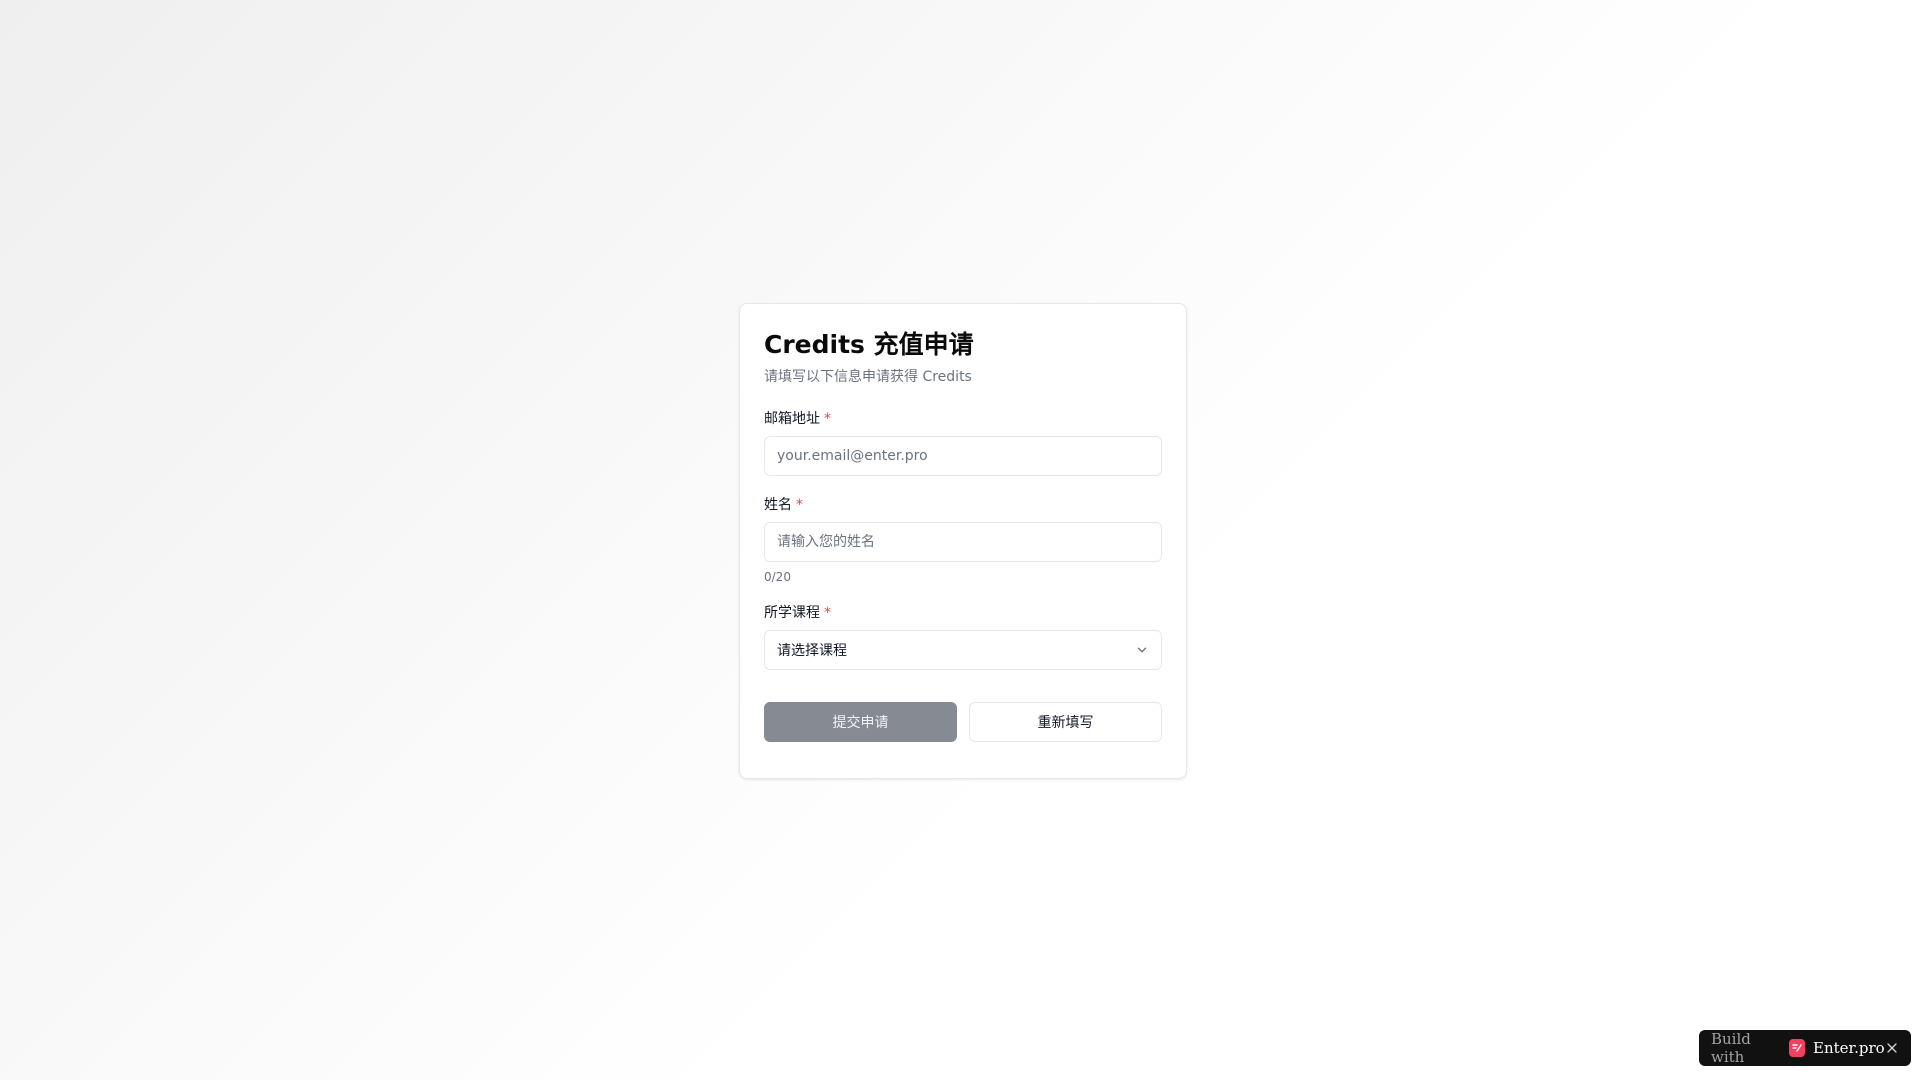  I want to click on name-input, so click(963, 542).